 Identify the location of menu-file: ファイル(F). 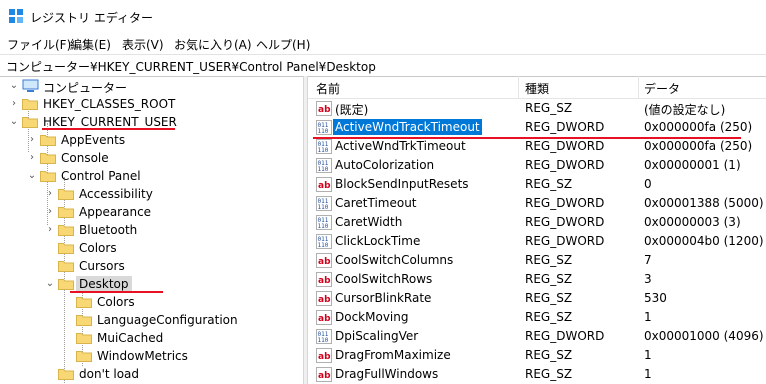
(39, 44).